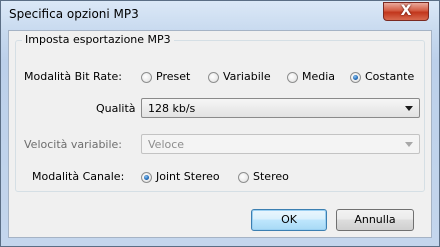  What do you see at coordinates (173, 76) in the screenshot?
I see `radio-preset-label: Preset` at bounding box center [173, 76].